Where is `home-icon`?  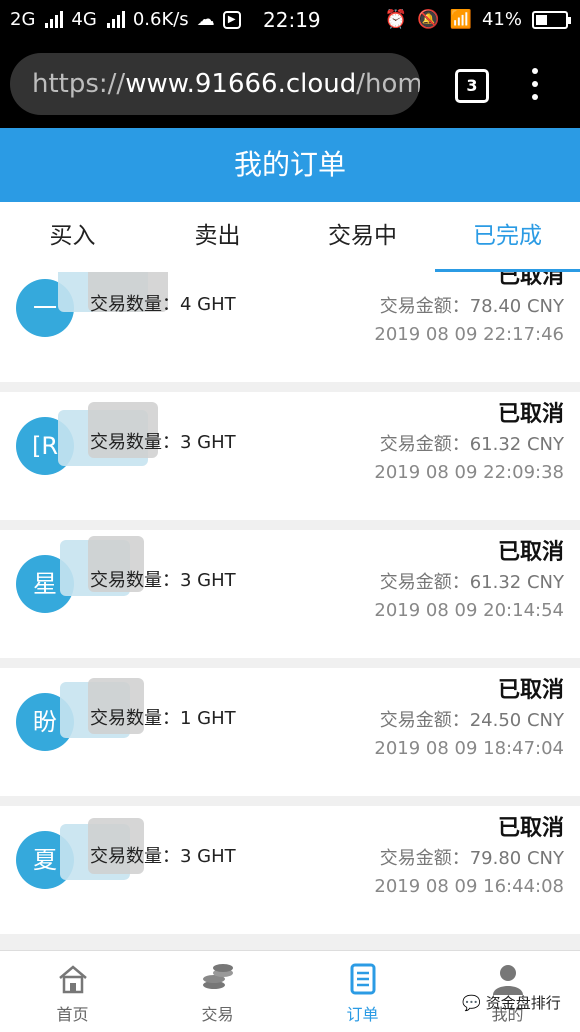 home-icon is located at coordinates (73, 979).